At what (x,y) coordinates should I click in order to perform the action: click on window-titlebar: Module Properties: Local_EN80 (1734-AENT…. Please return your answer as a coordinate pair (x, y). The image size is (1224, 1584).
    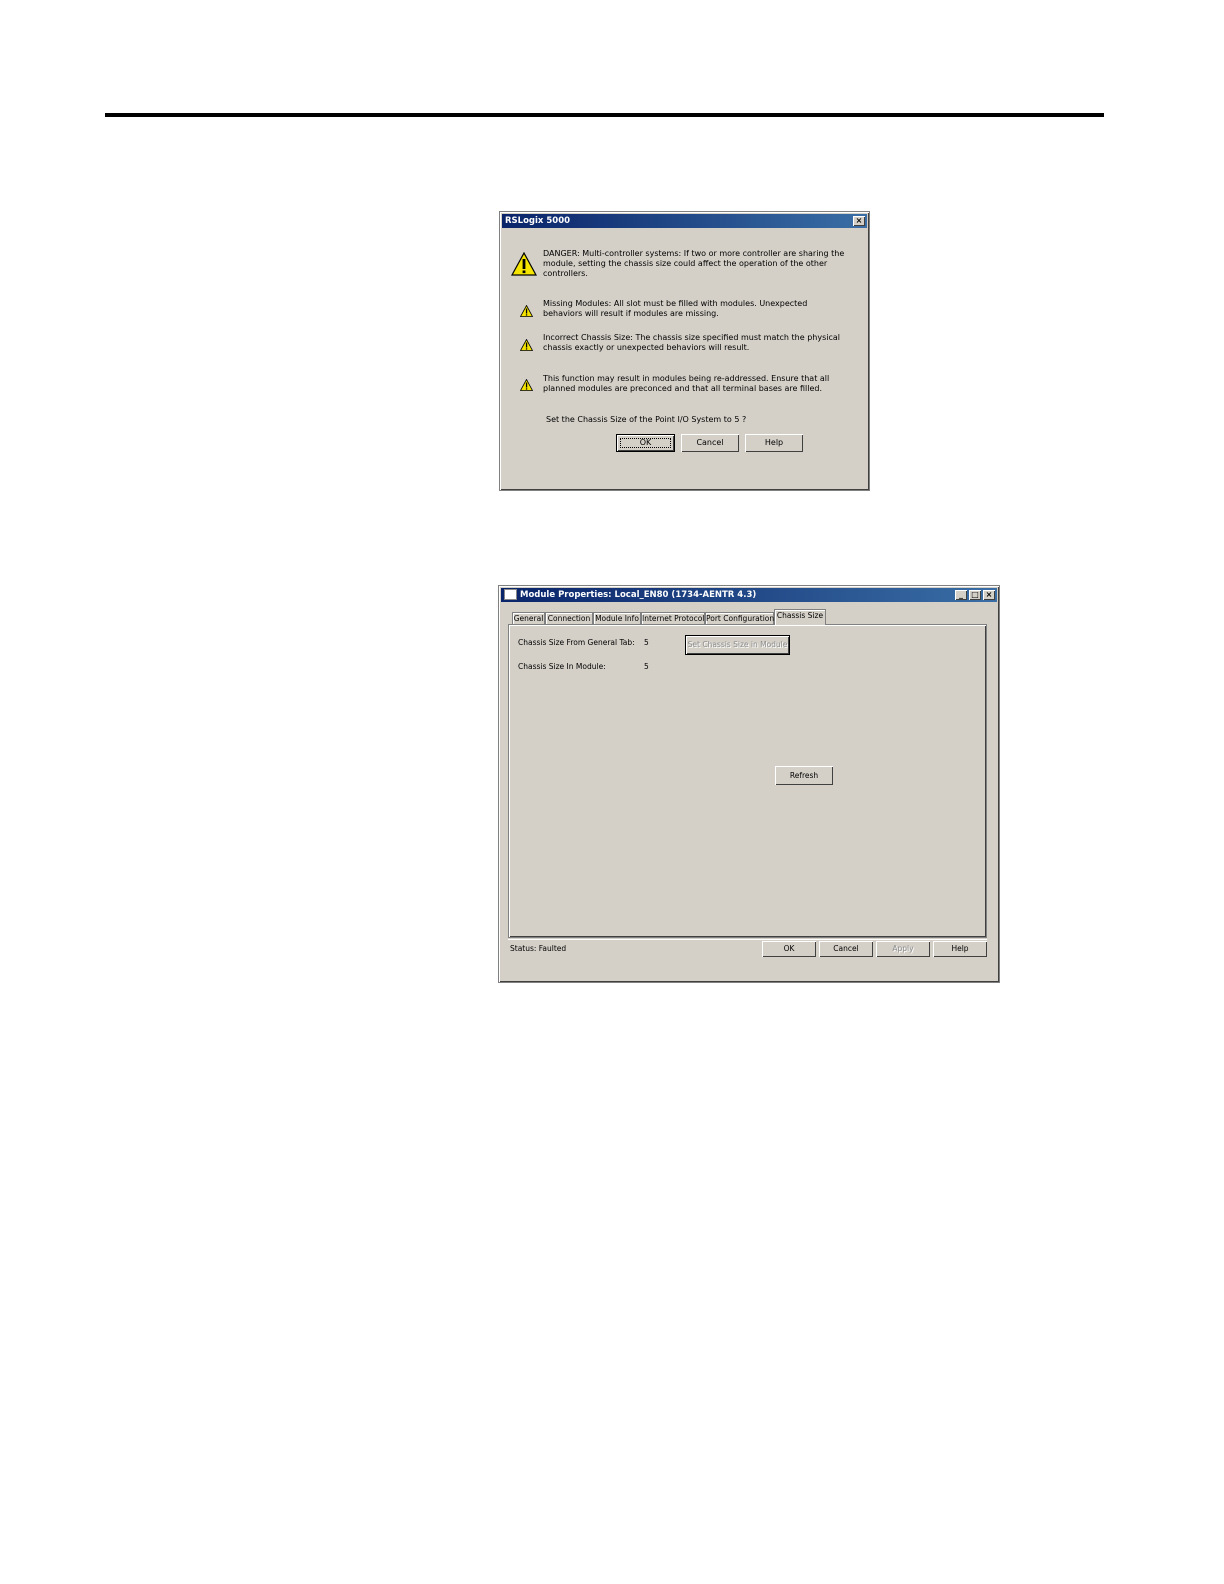
    Looking at the image, I should click on (749, 595).